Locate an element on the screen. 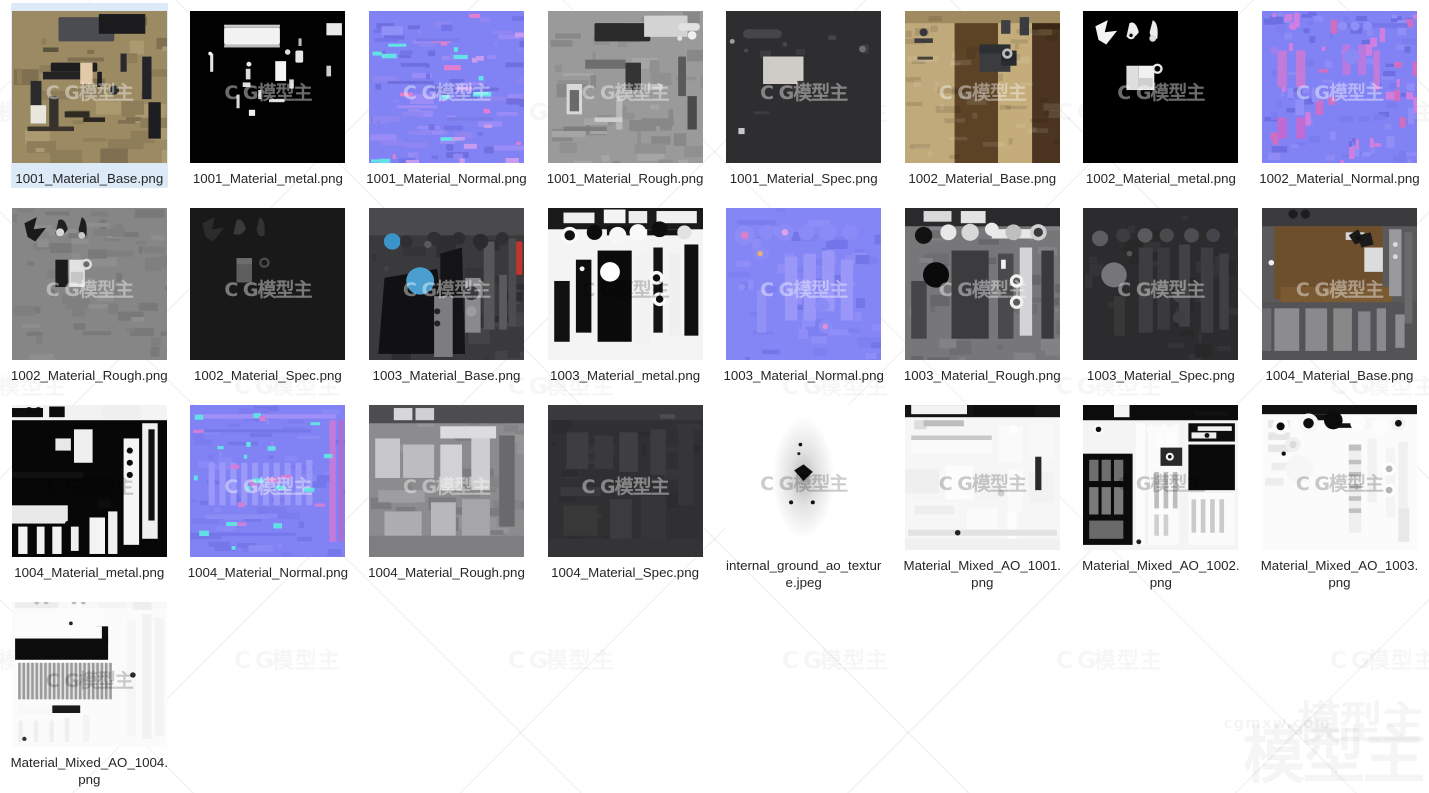  file-name-label: 1001_Material_metal.png is located at coordinates (267, 178).